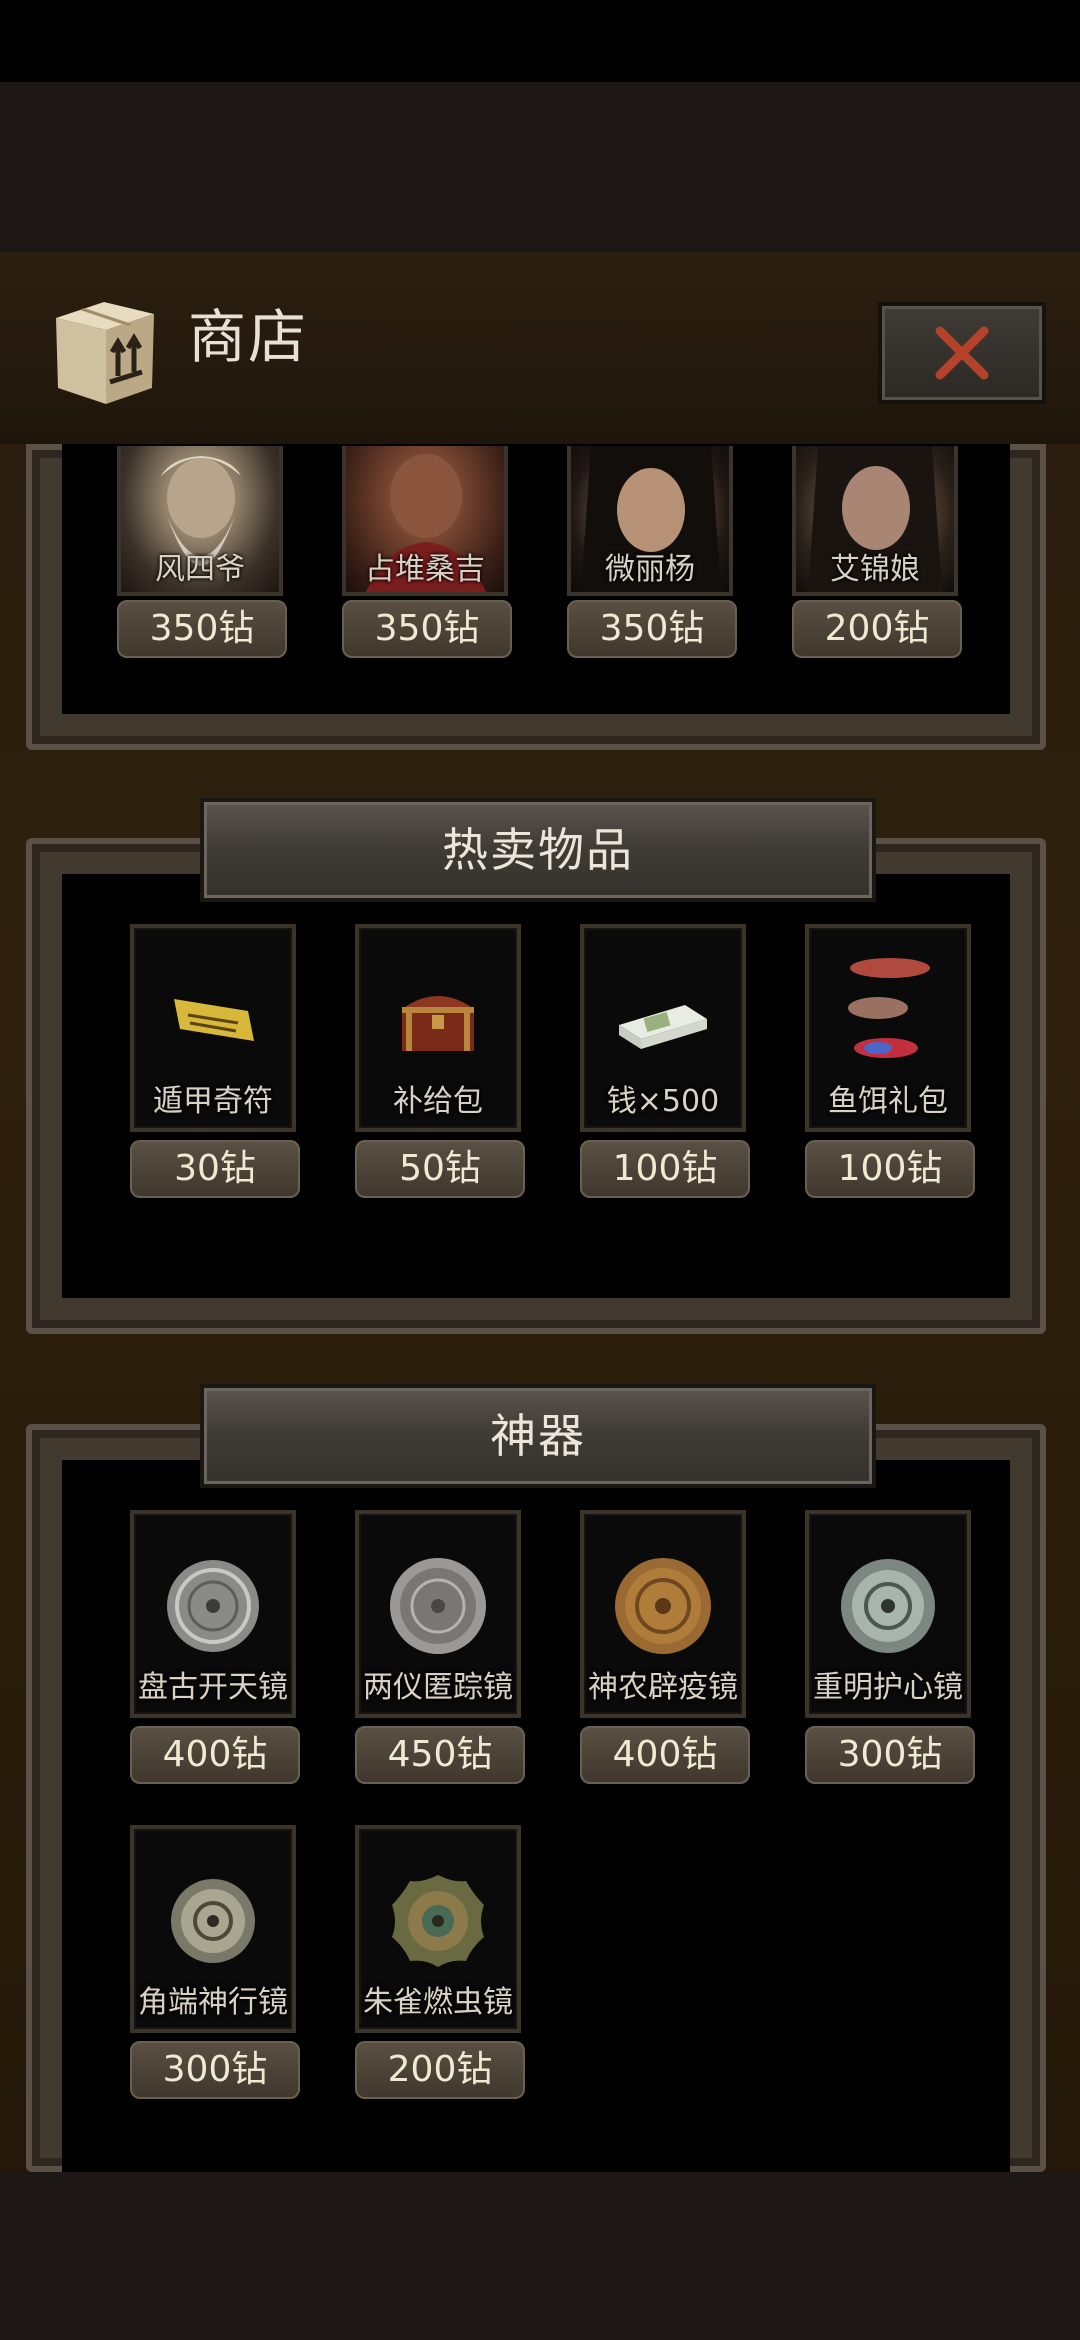 The width and height of the screenshot is (1080, 2340). I want to click on item-name: 遁甲奇符, so click(213, 1101).